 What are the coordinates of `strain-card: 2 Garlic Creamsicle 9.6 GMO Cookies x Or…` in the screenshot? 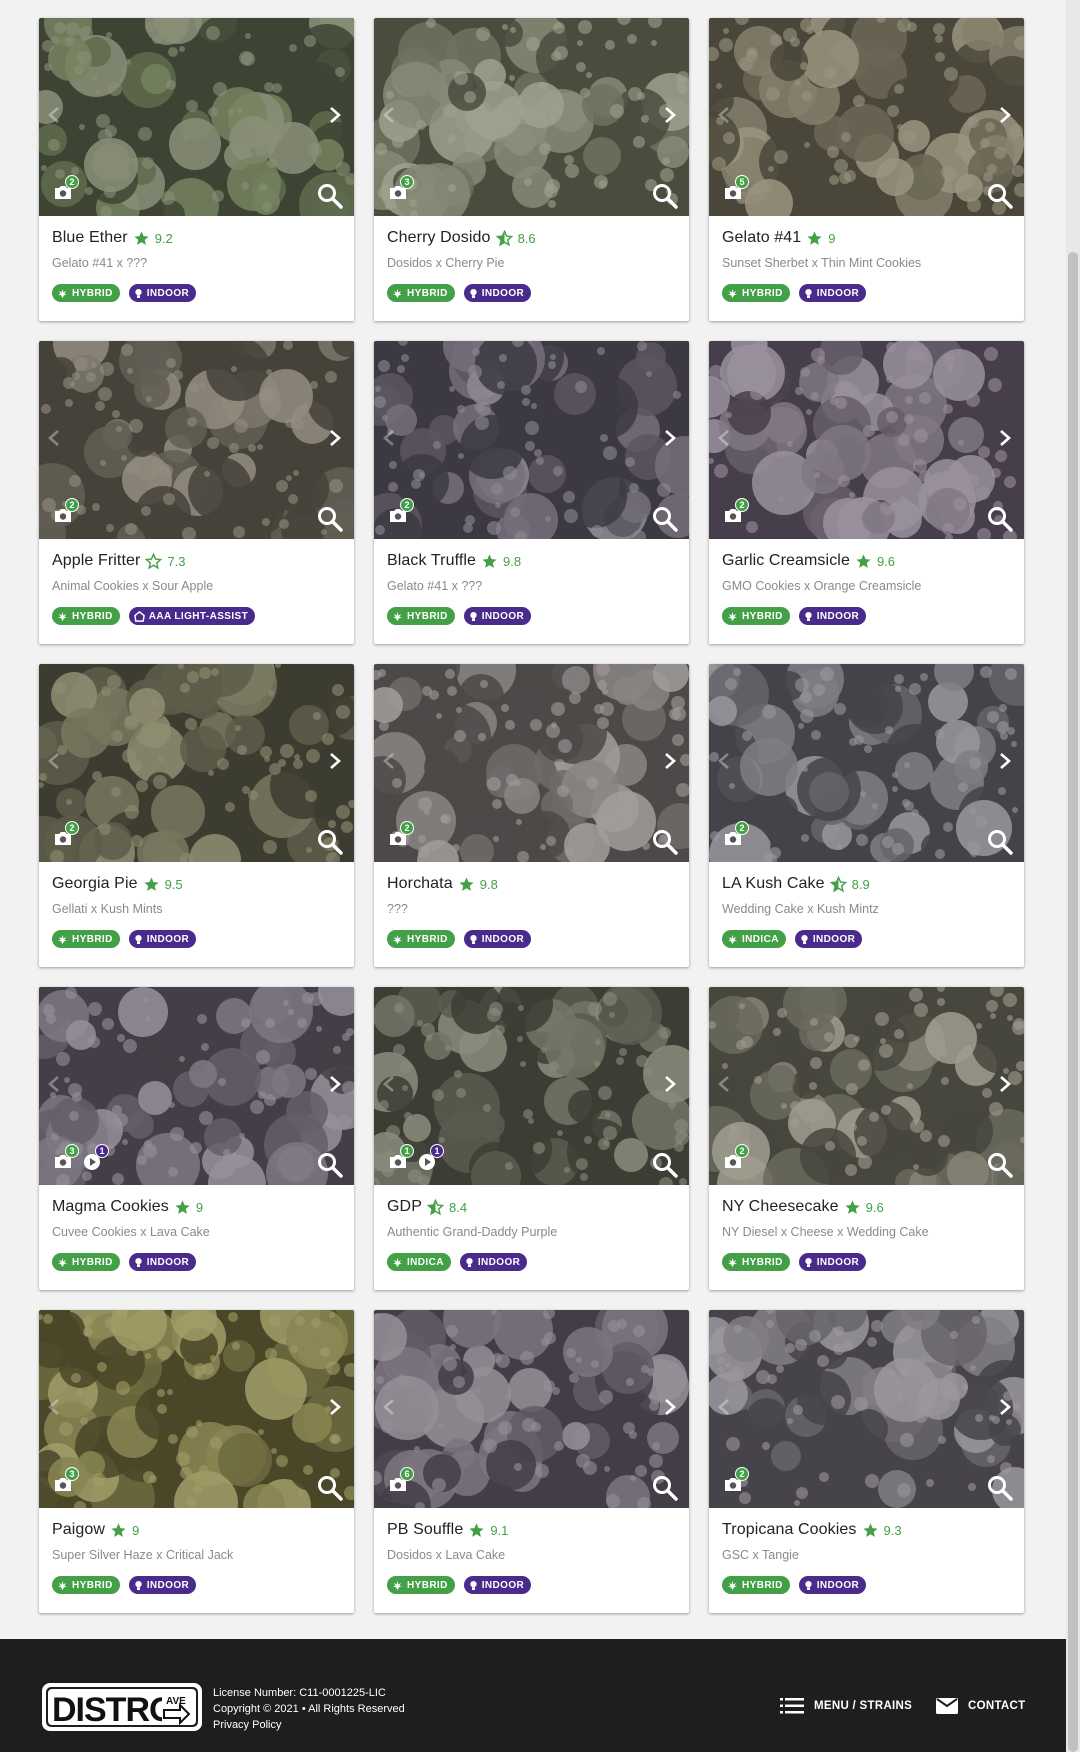 It's located at (866, 492).